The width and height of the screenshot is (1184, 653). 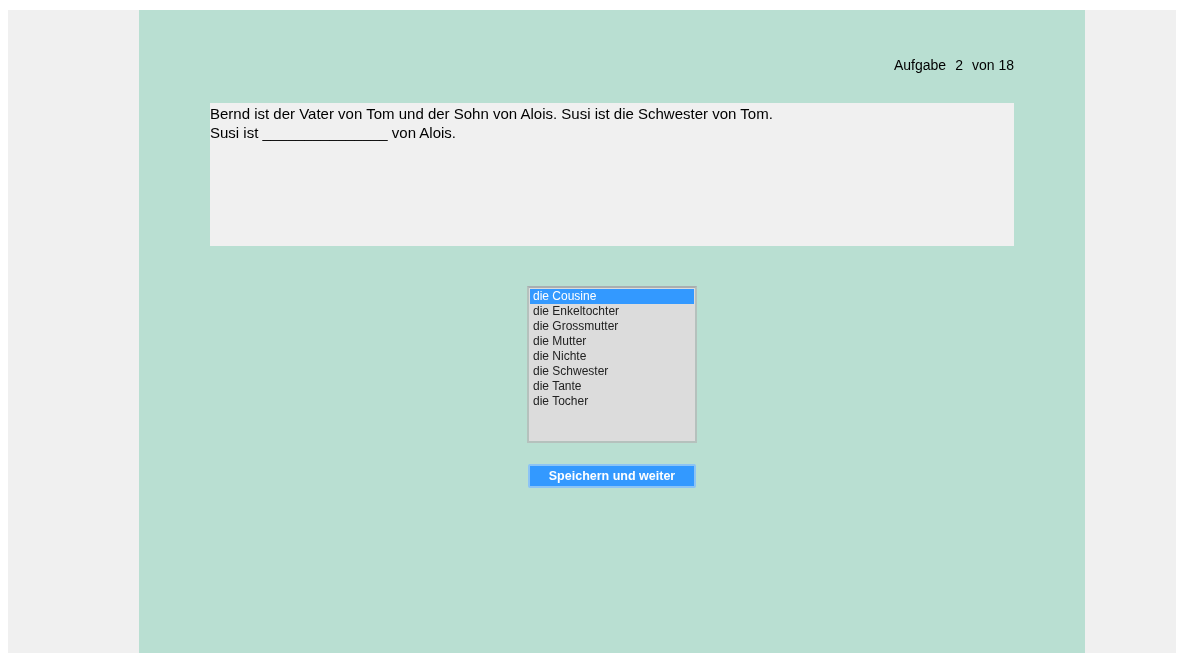 I want to click on task-label: Aufgabe, so click(x=920, y=65).